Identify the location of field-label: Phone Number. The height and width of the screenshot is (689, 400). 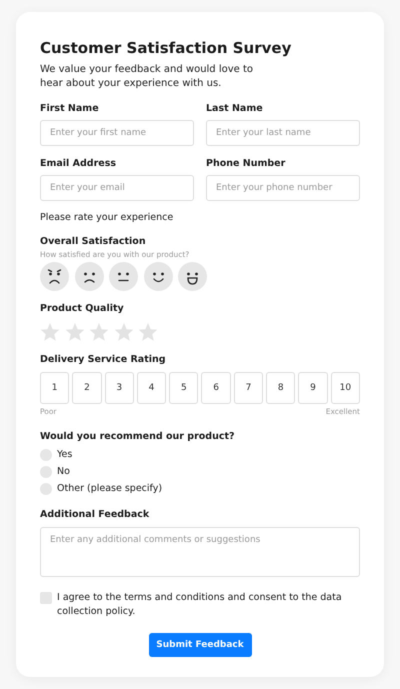
(246, 164).